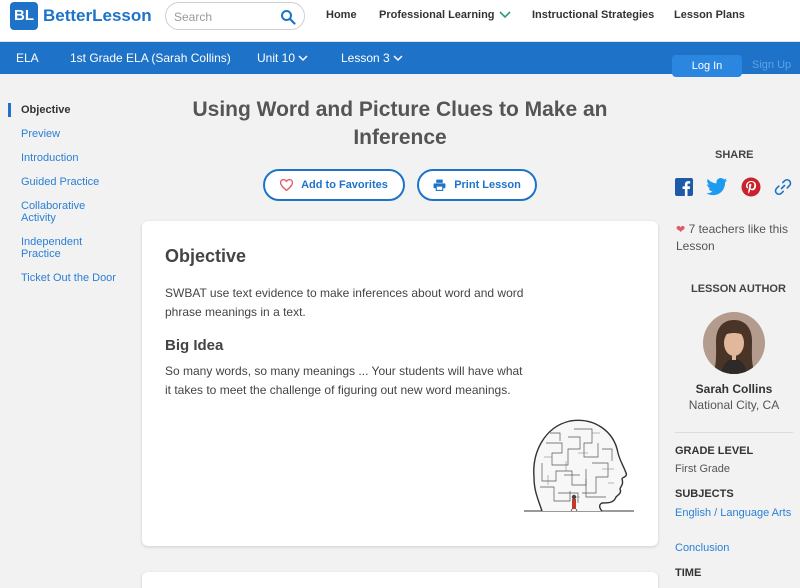 This screenshot has height=588, width=800. What do you see at coordinates (73, 182) in the screenshot?
I see `section-guided-practice: Guided Practice` at bounding box center [73, 182].